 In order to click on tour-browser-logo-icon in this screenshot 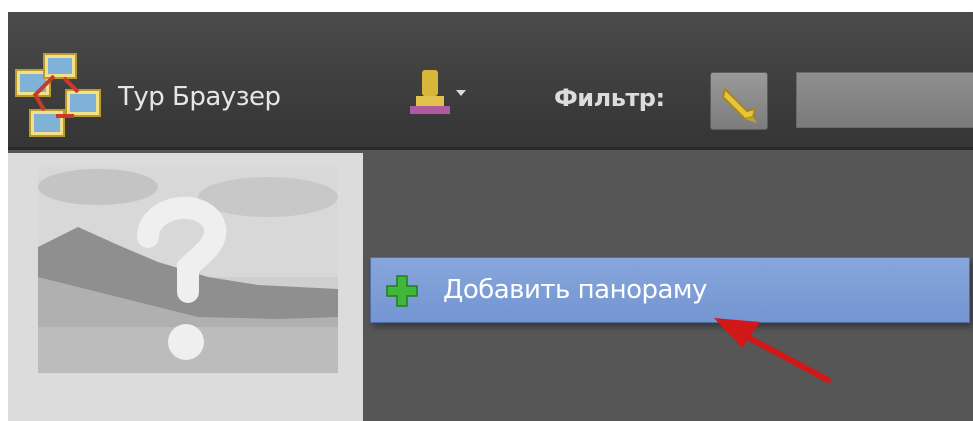, I will do `click(58, 95)`.